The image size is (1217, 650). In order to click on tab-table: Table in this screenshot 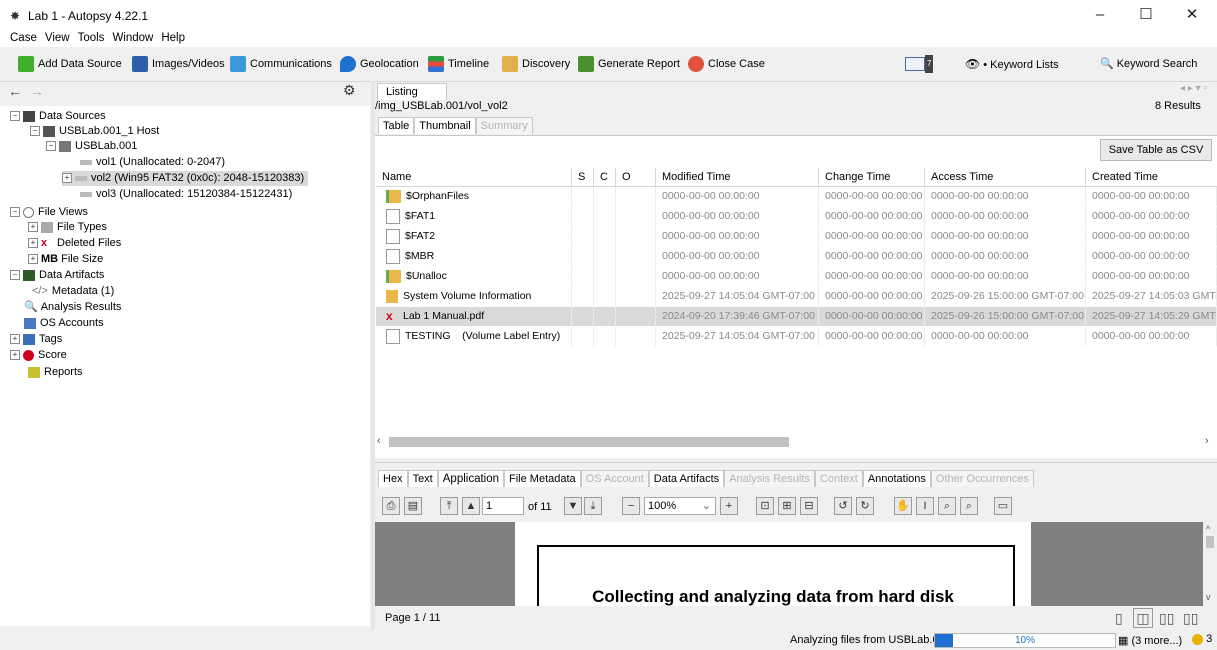, I will do `click(396, 125)`.